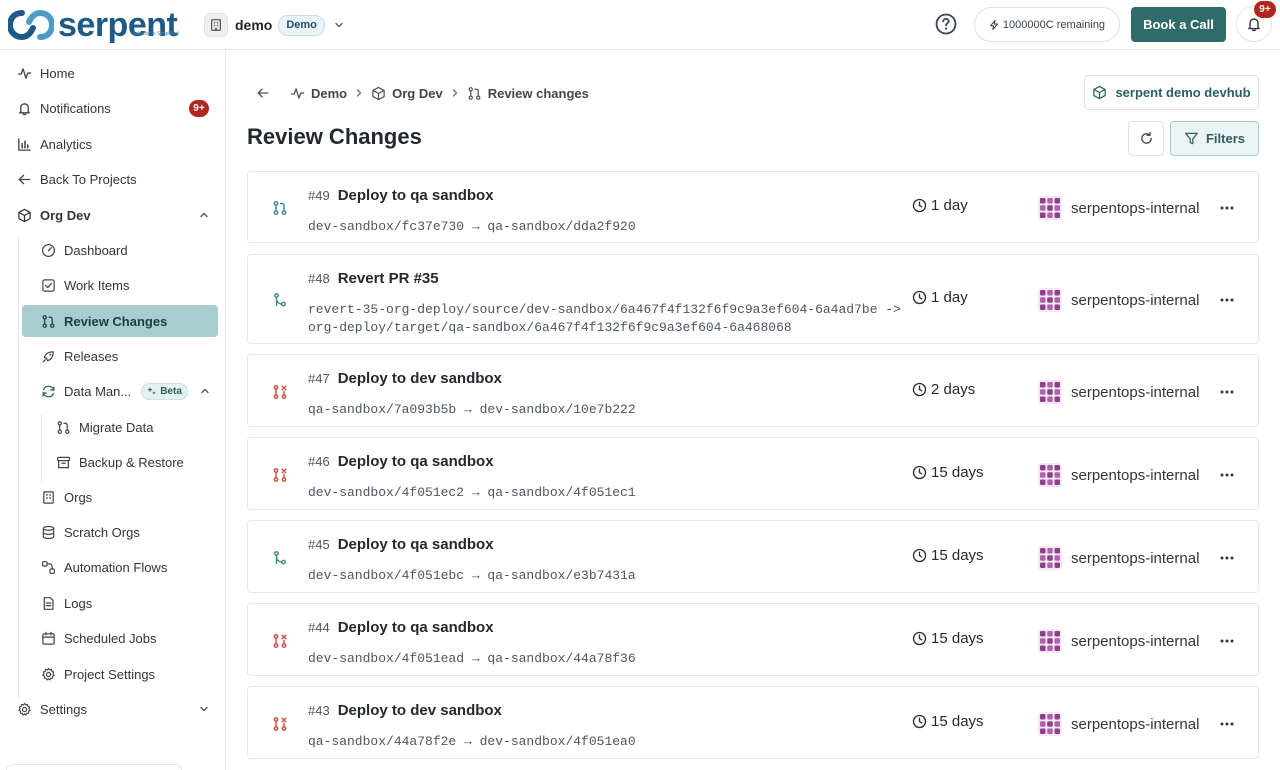  I want to click on breadcrumb-org-dev: Org Dev, so click(407, 93).